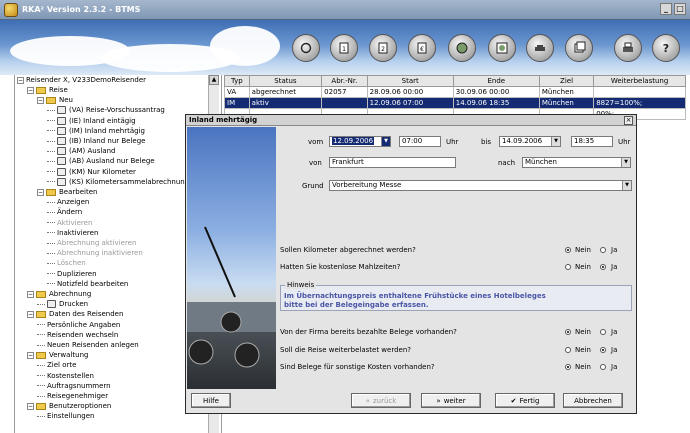 The height and width of the screenshot is (433, 690). Describe the element at coordinates (522, 141) in the screenshot. I see `bis-date-value: 14.09.2006` at that location.